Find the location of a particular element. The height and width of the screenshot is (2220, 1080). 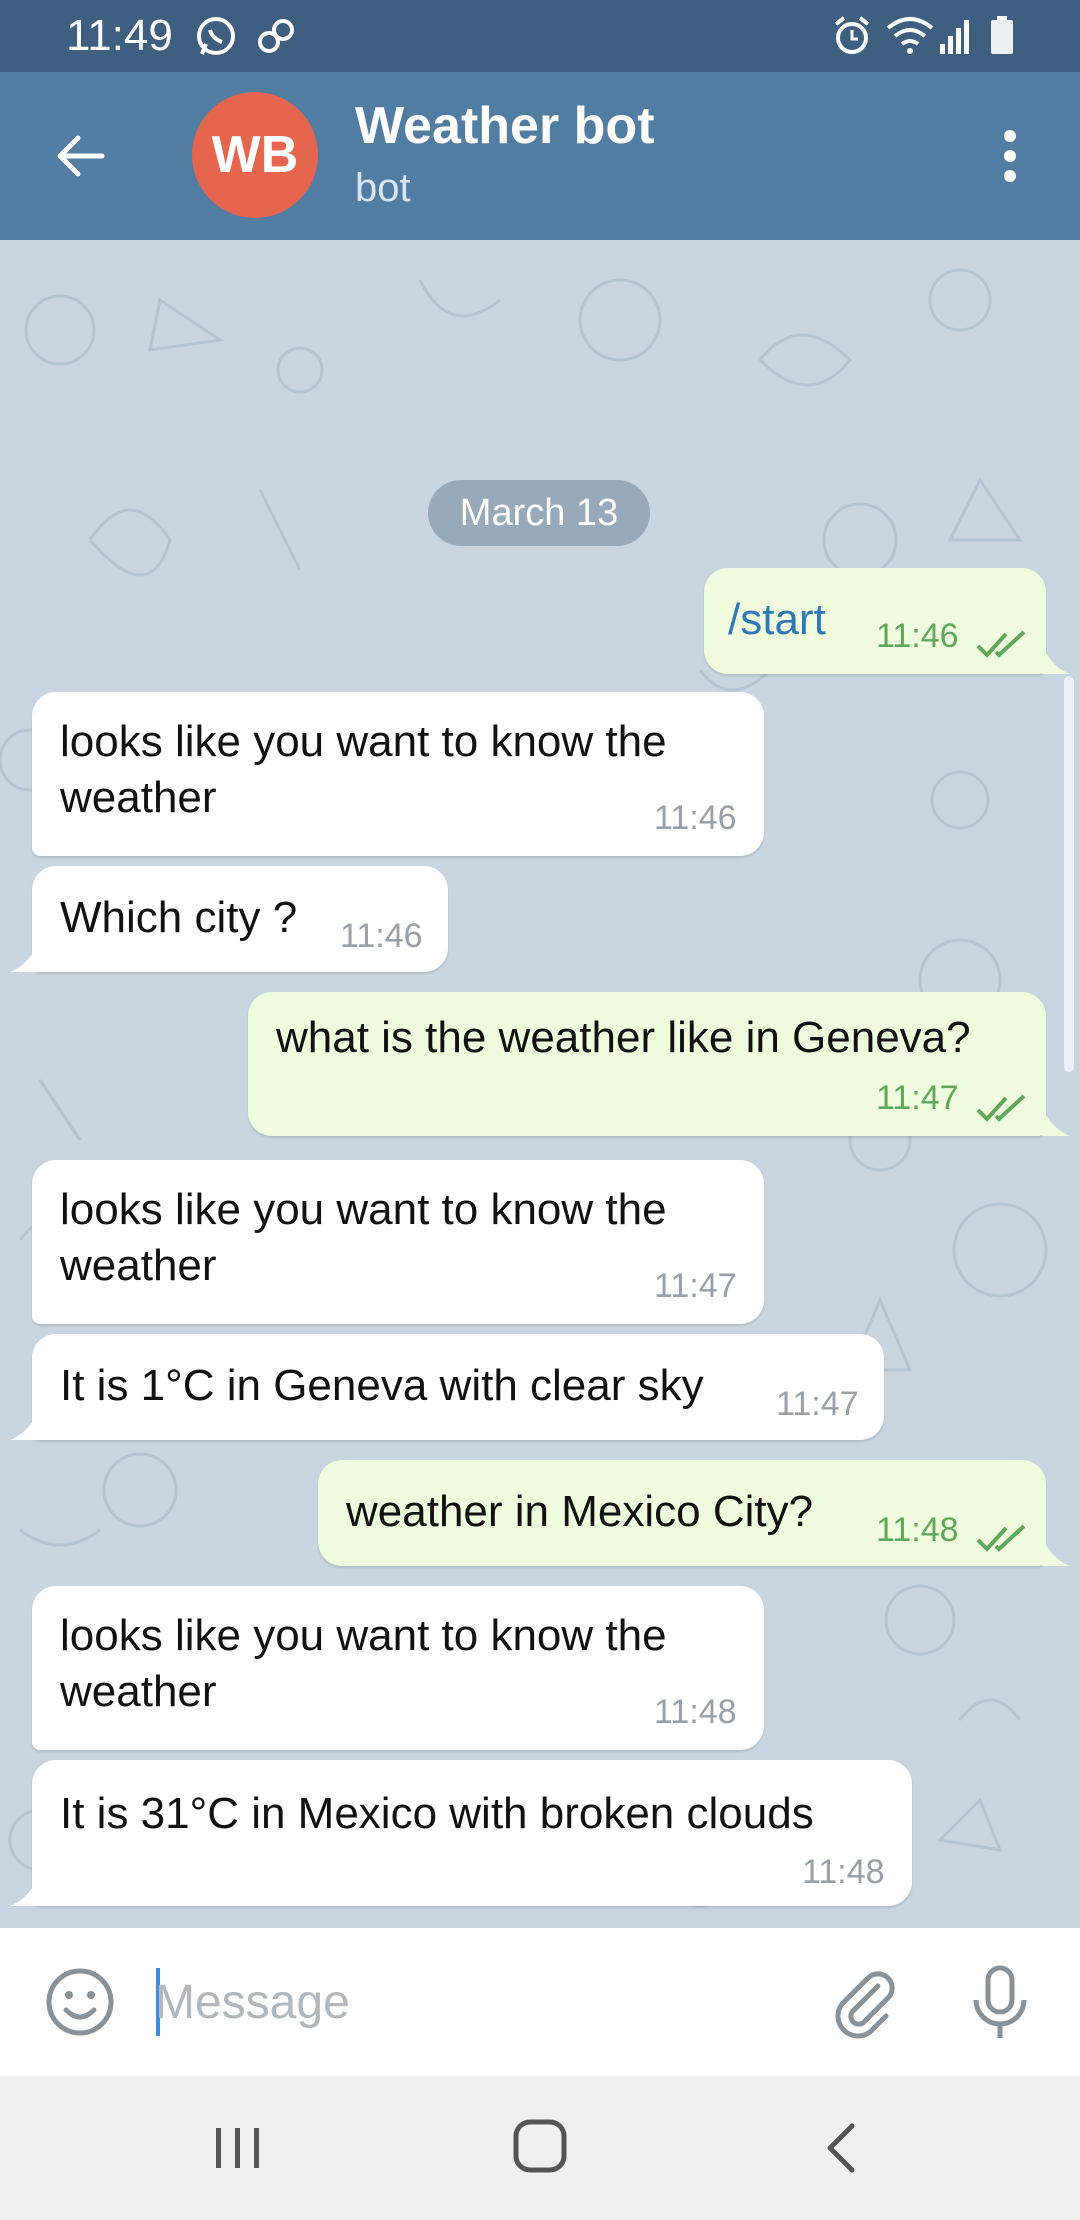

status-time: 11:49 is located at coordinates (119, 35).